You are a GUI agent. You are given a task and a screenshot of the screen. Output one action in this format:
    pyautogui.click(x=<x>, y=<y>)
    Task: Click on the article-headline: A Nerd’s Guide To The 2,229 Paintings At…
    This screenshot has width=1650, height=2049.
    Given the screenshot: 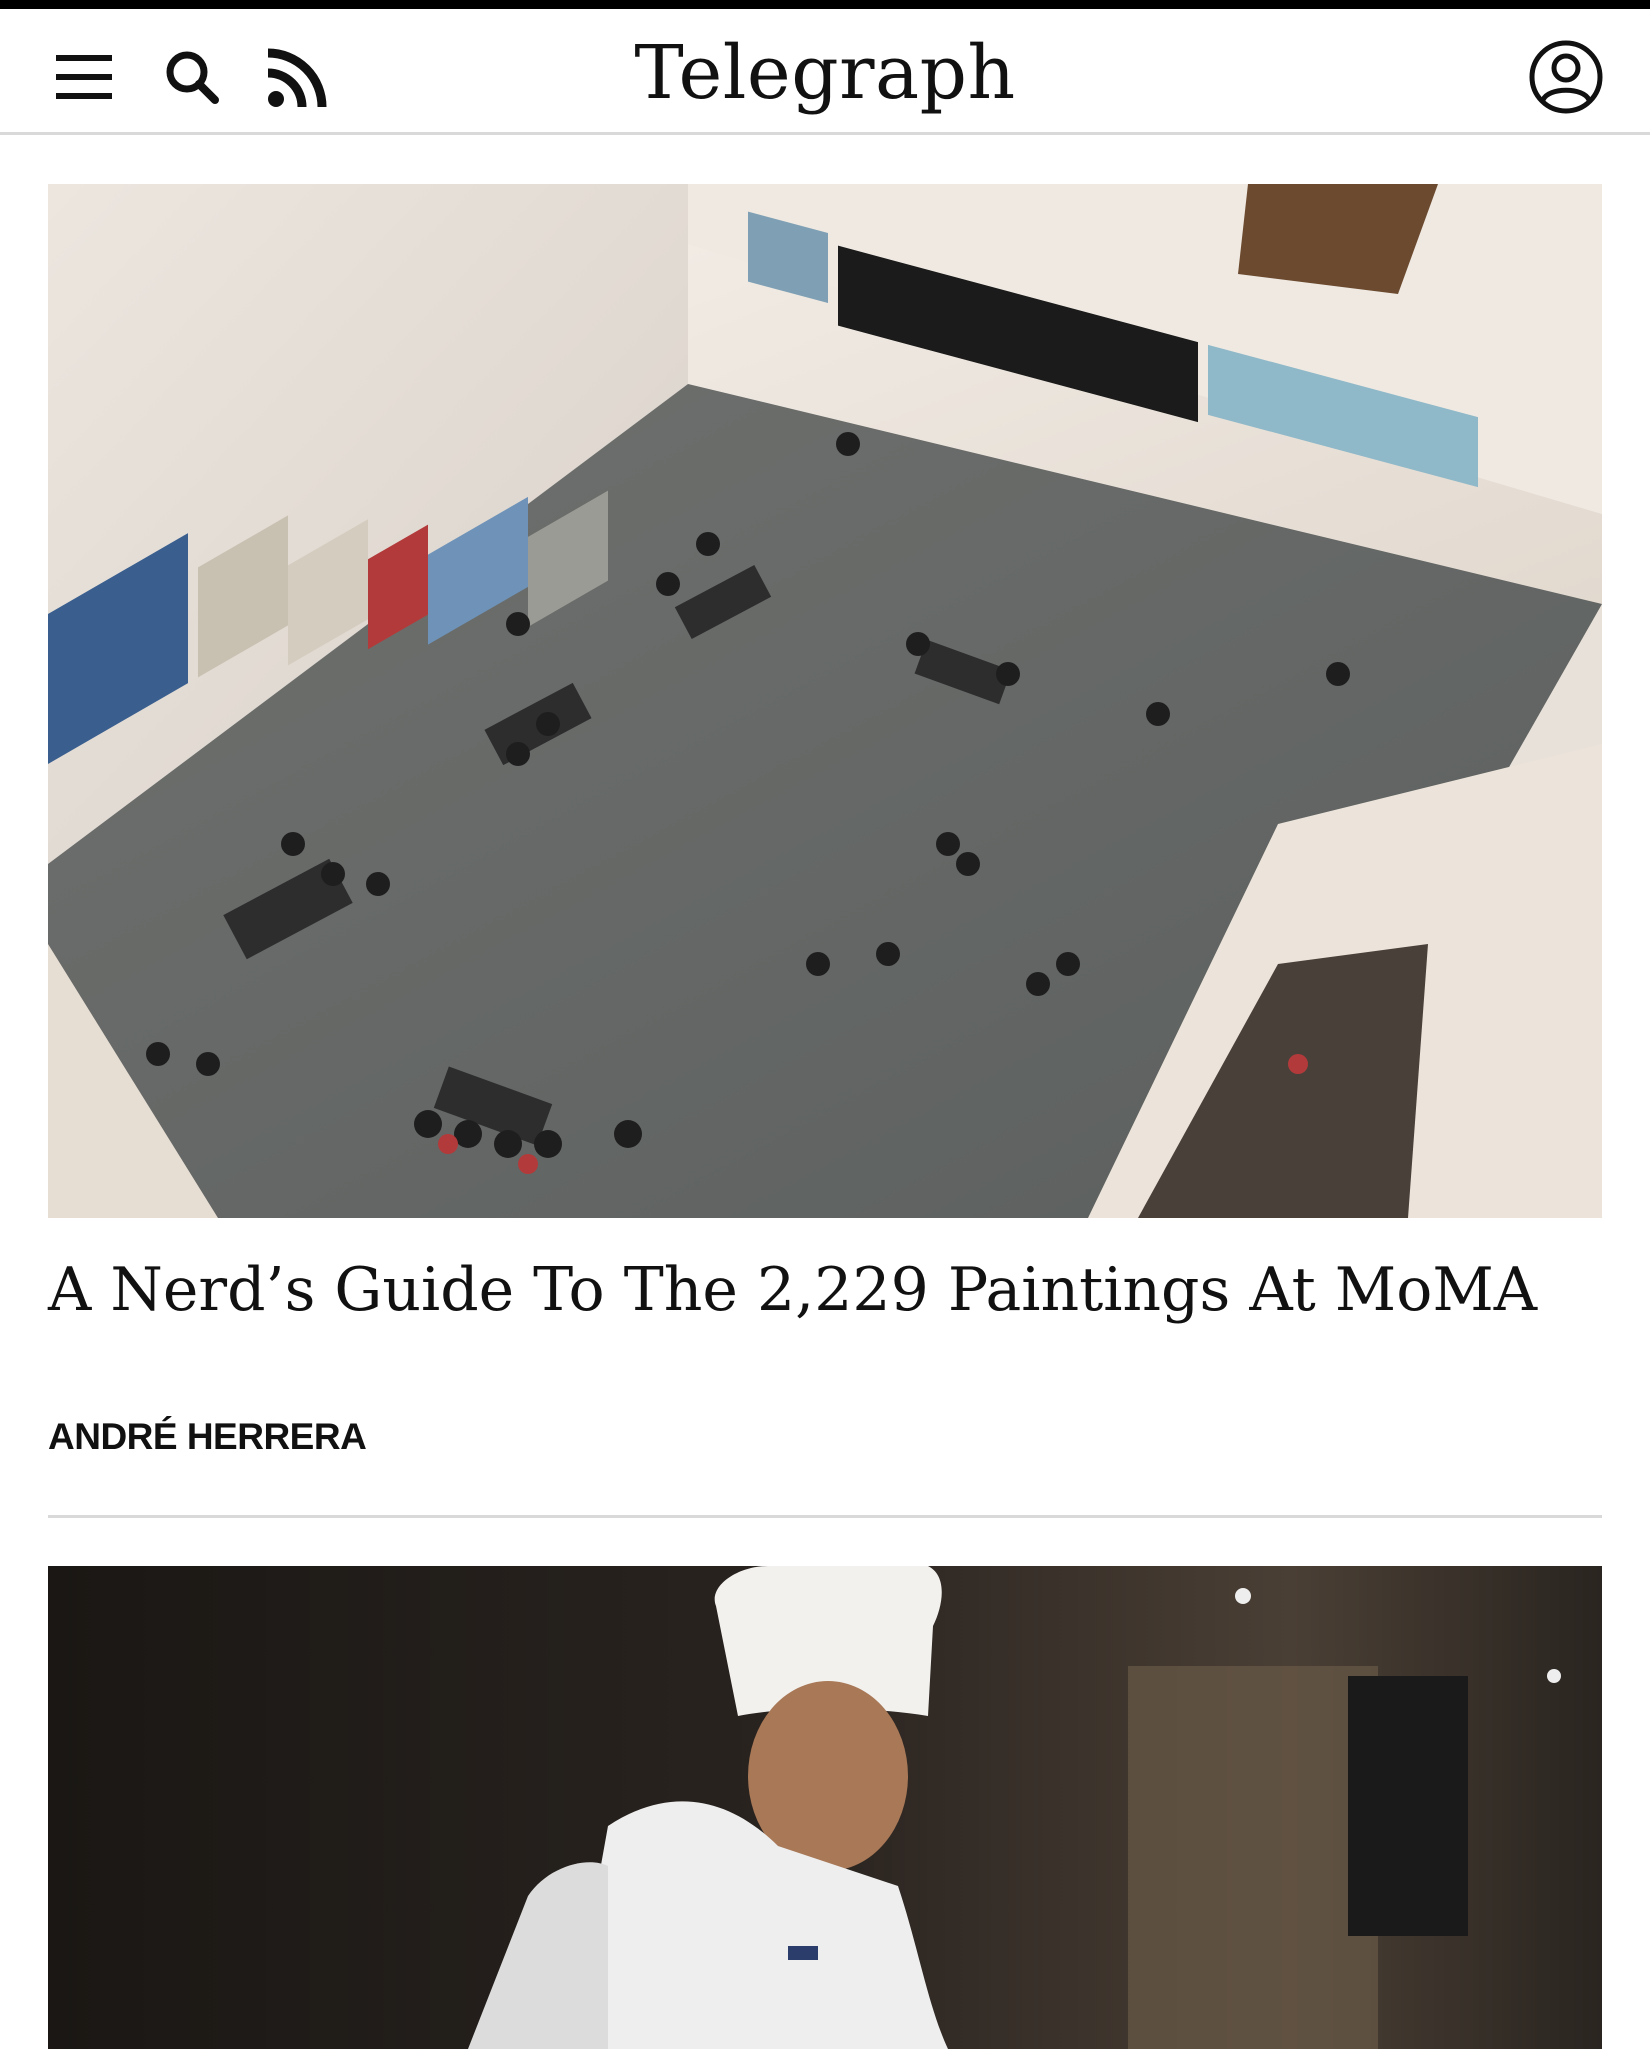 What is the action you would take?
    pyautogui.click(x=792, y=1290)
    